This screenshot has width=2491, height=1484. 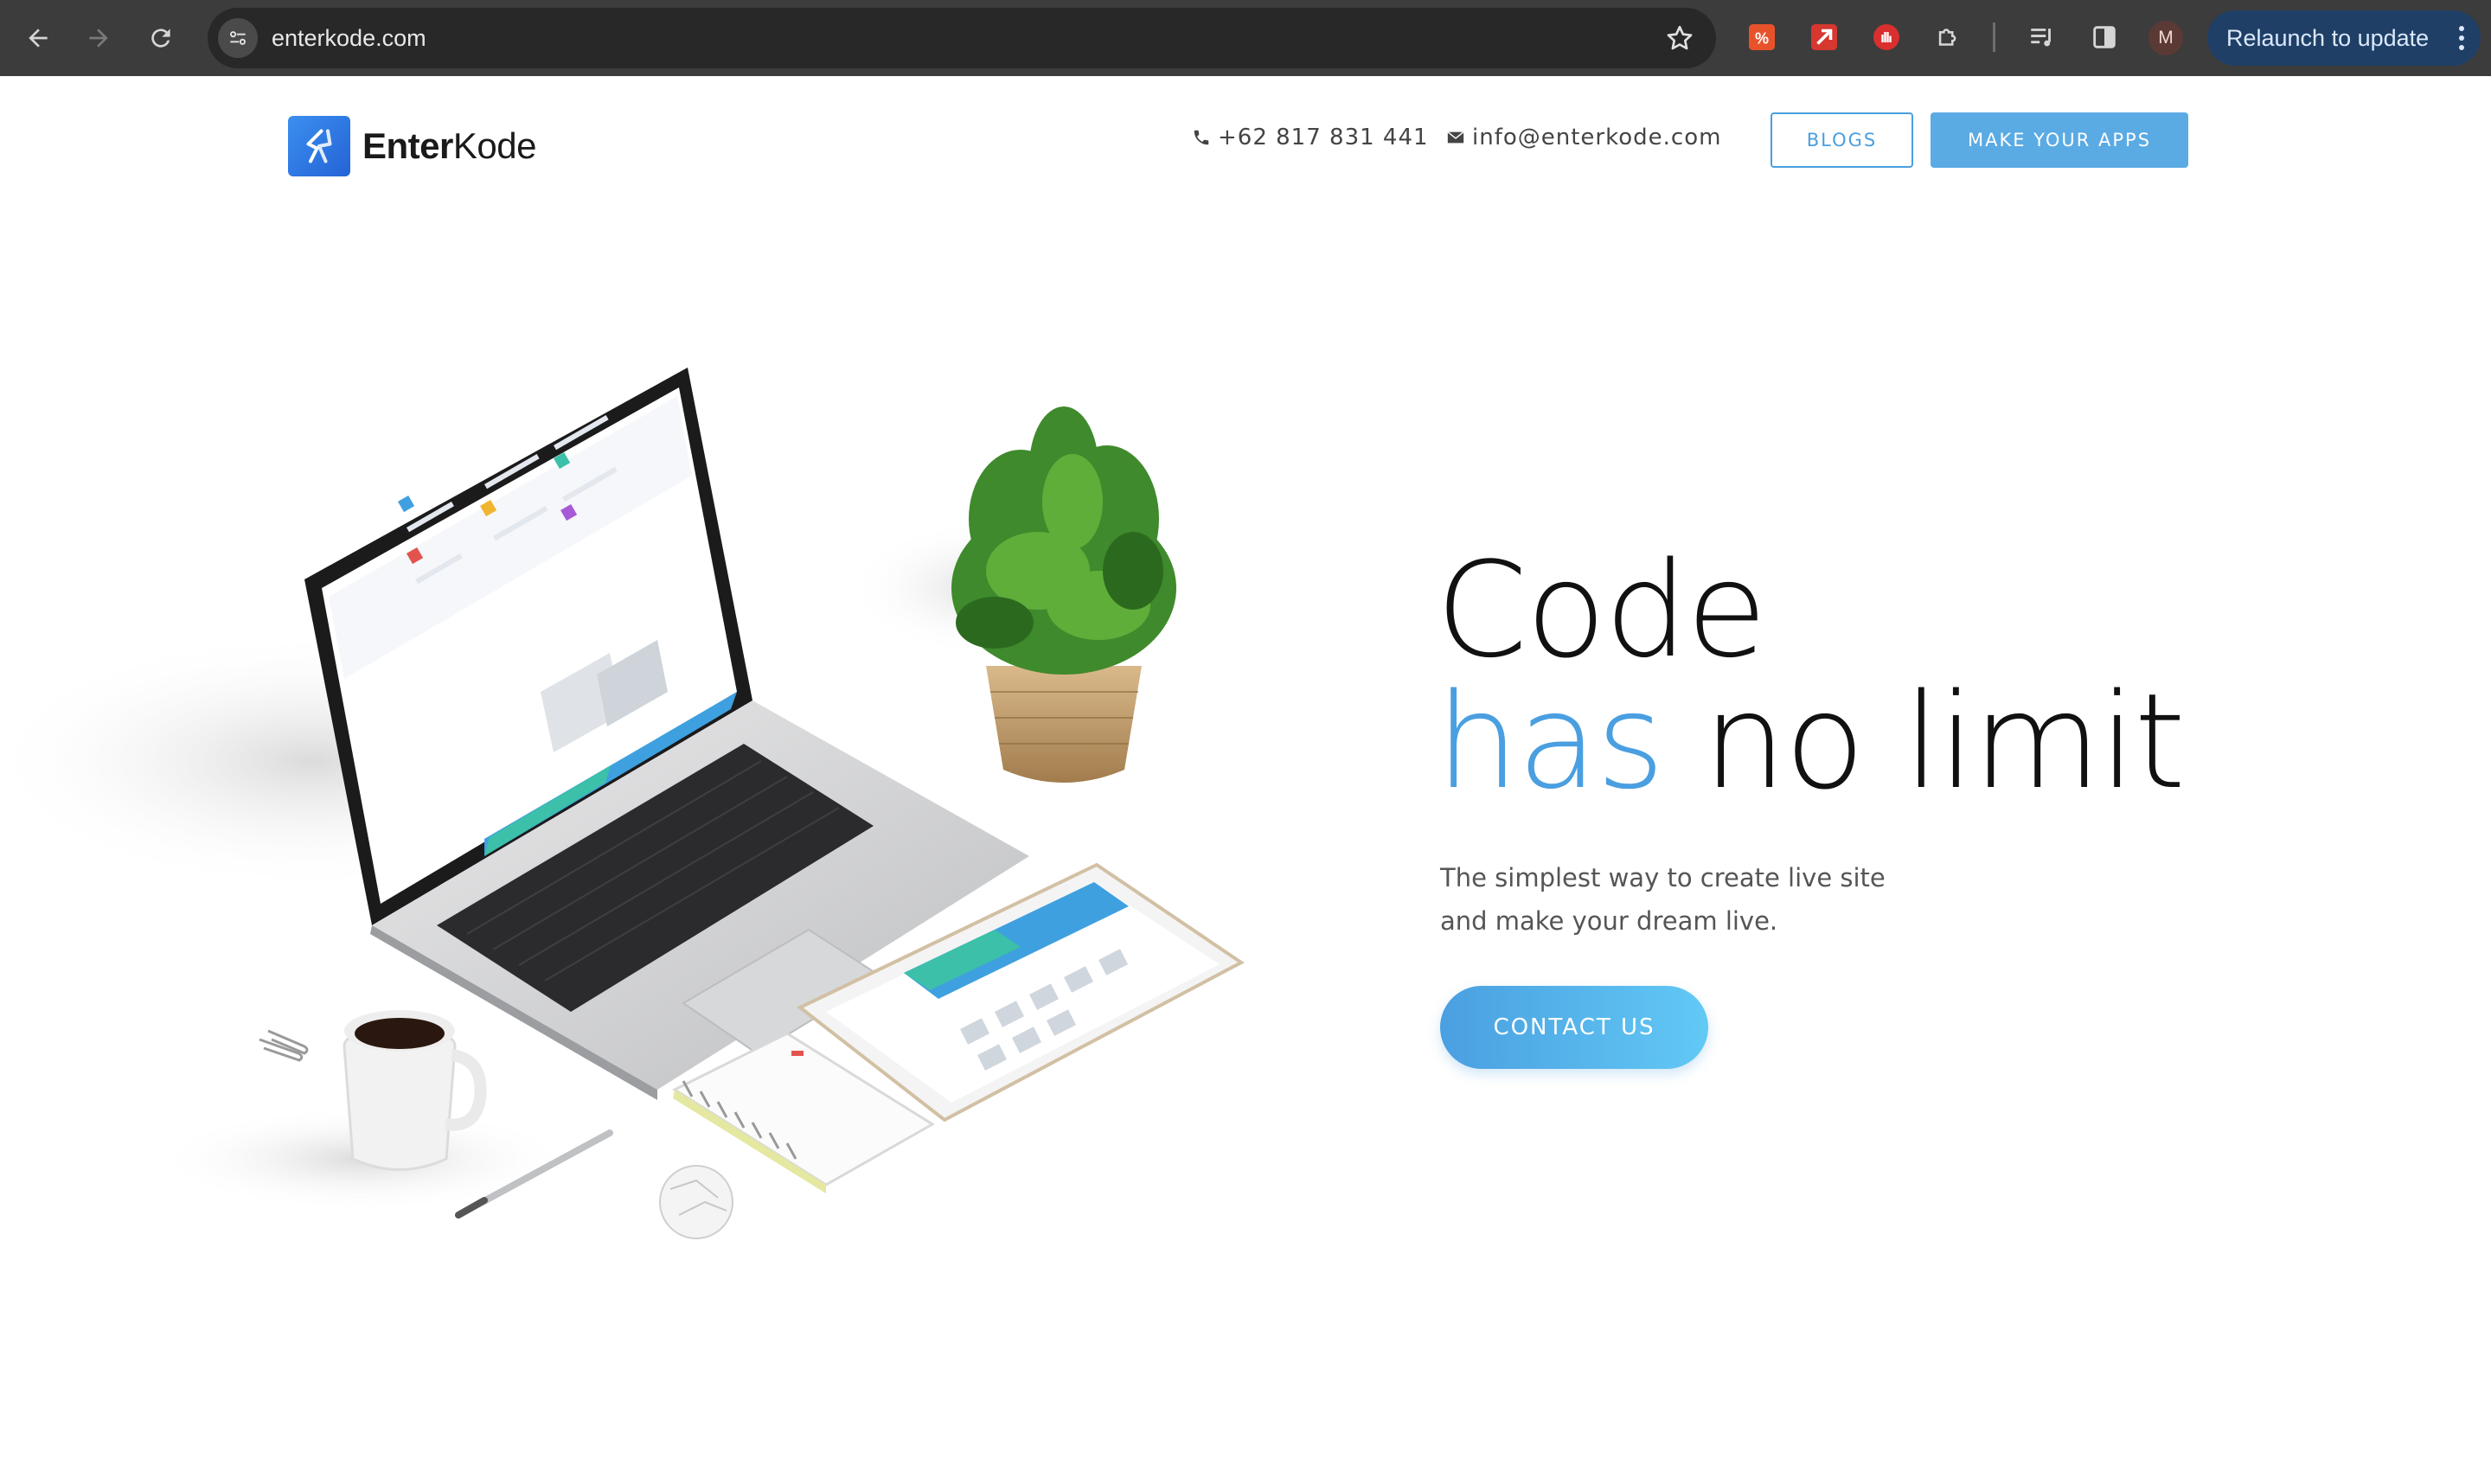 What do you see at coordinates (284, 1045) in the screenshot?
I see `paper-clips-image` at bounding box center [284, 1045].